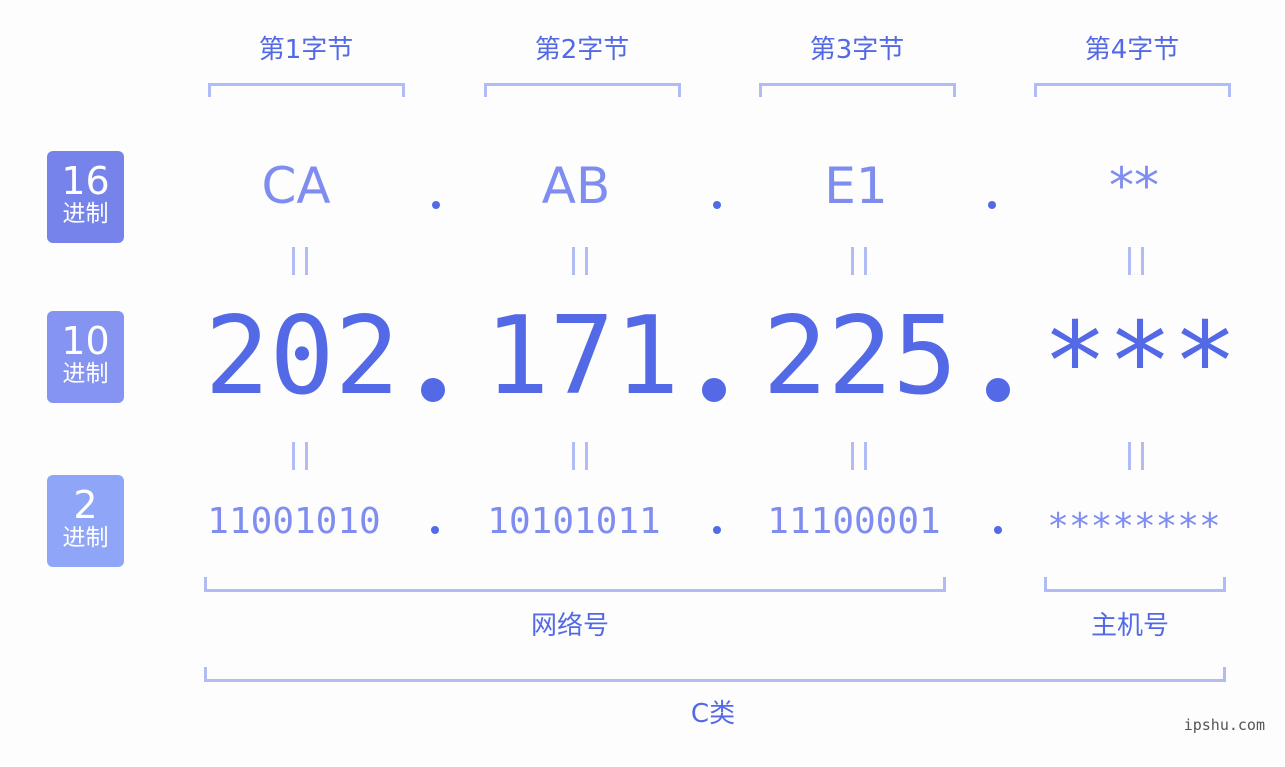 The width and height of the screenshot is (1285, 767). I want to click on bin-byte-1: 11001010, so click(294, 521).